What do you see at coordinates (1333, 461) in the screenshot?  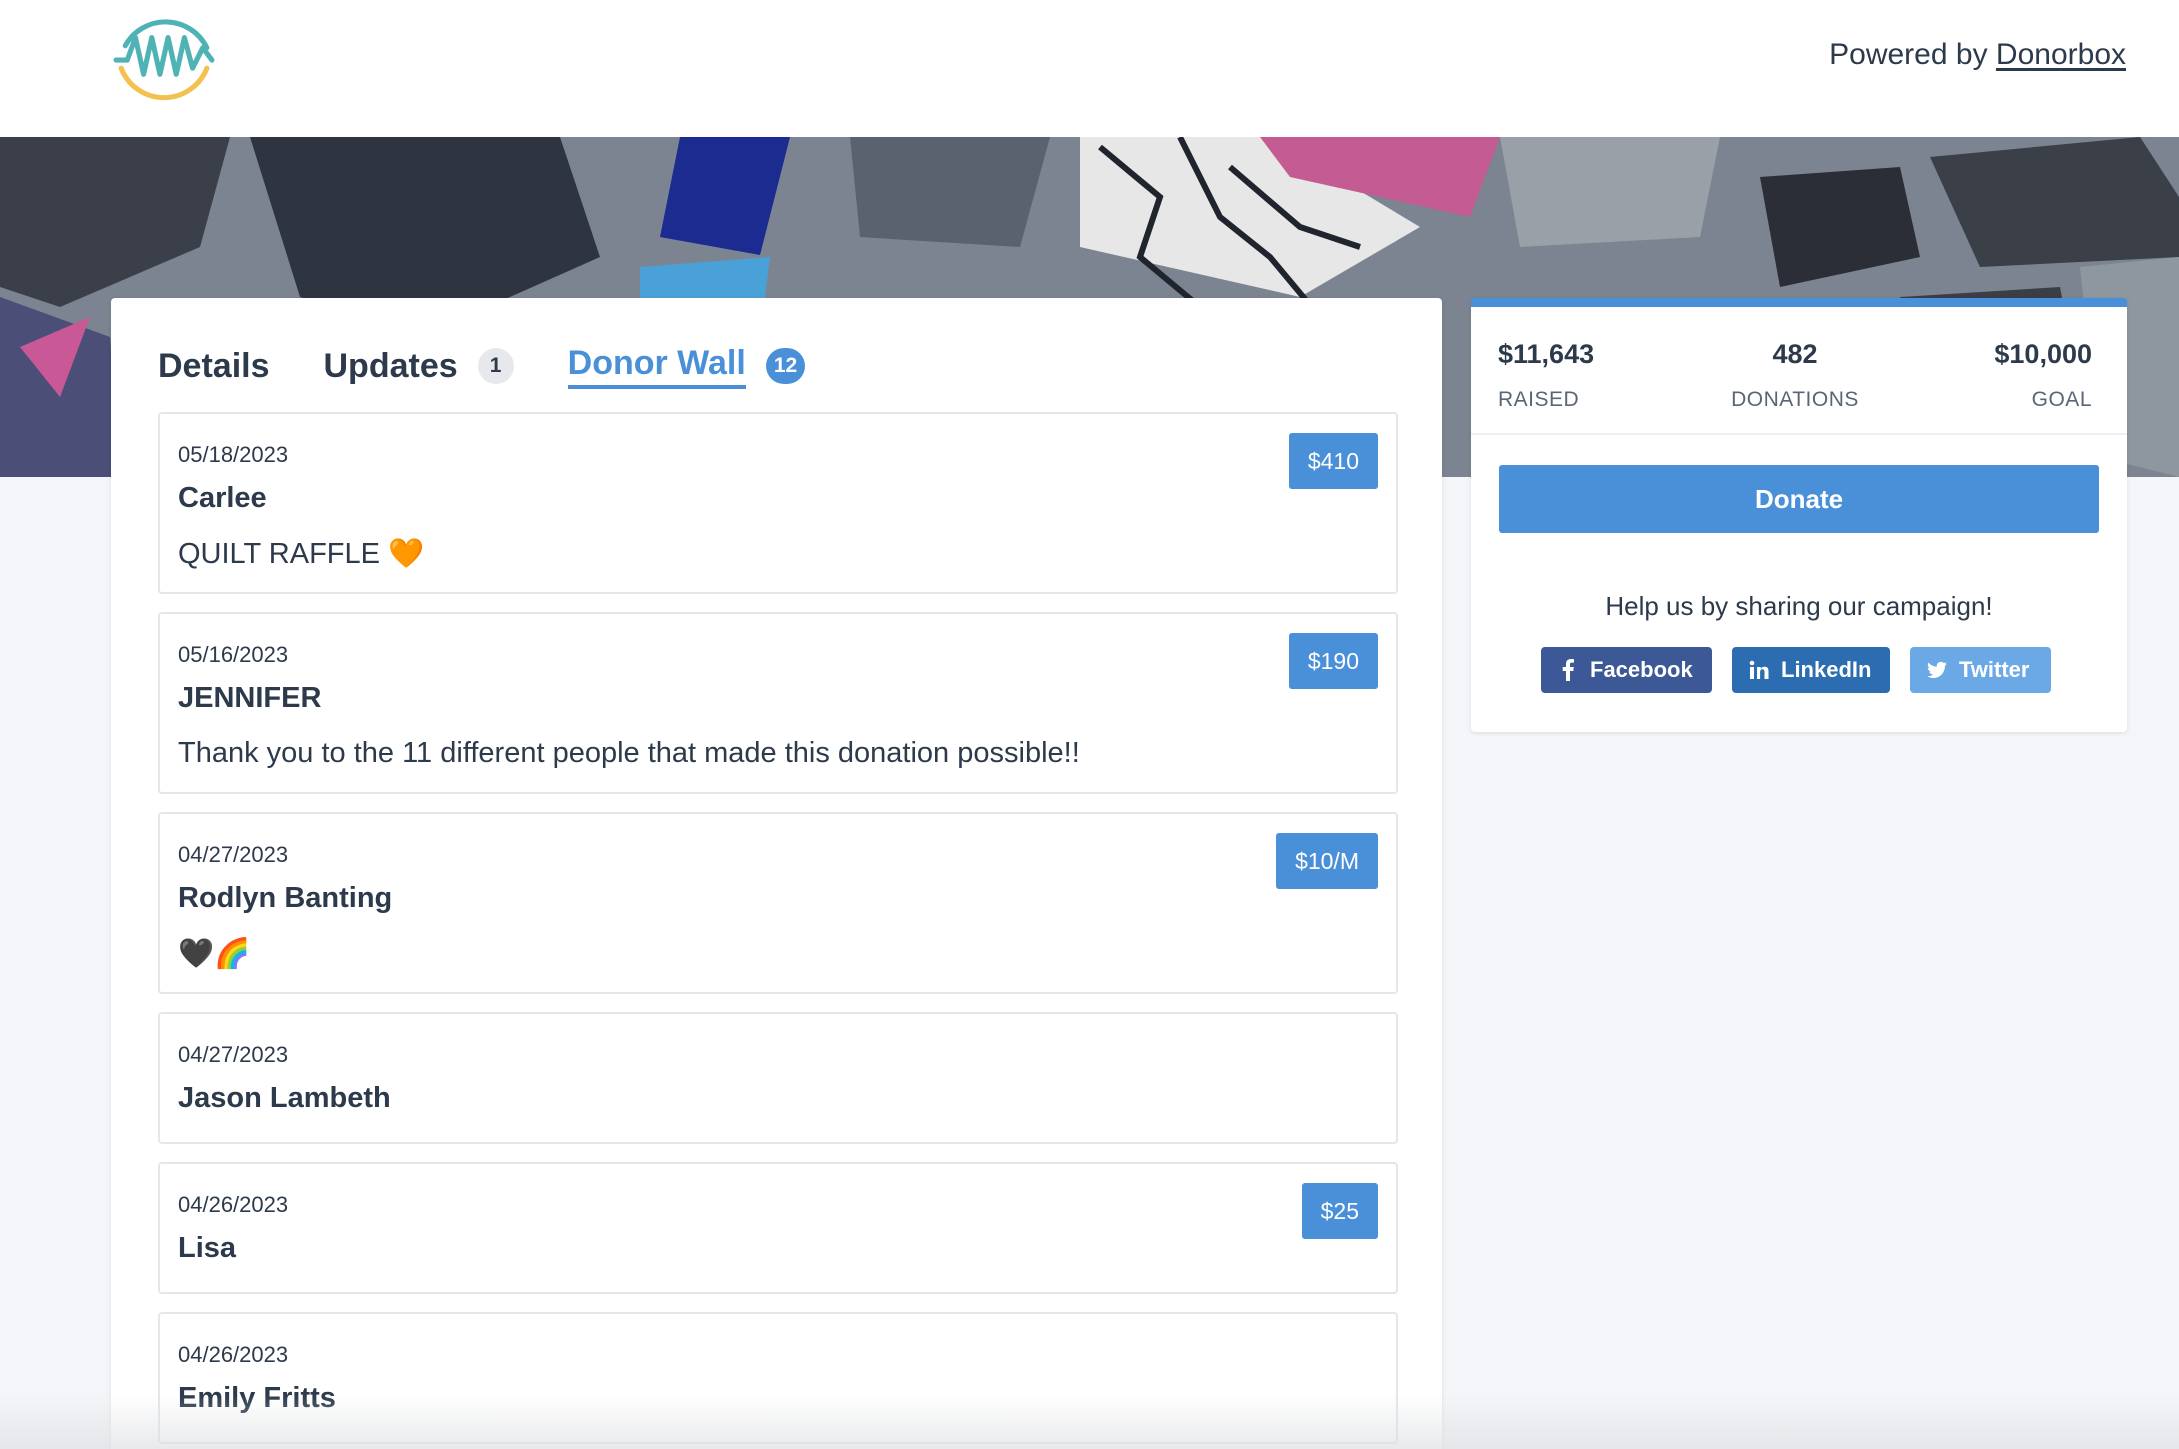 I see `donation-amount-badge: $410` at bounding box center [1333, 461].